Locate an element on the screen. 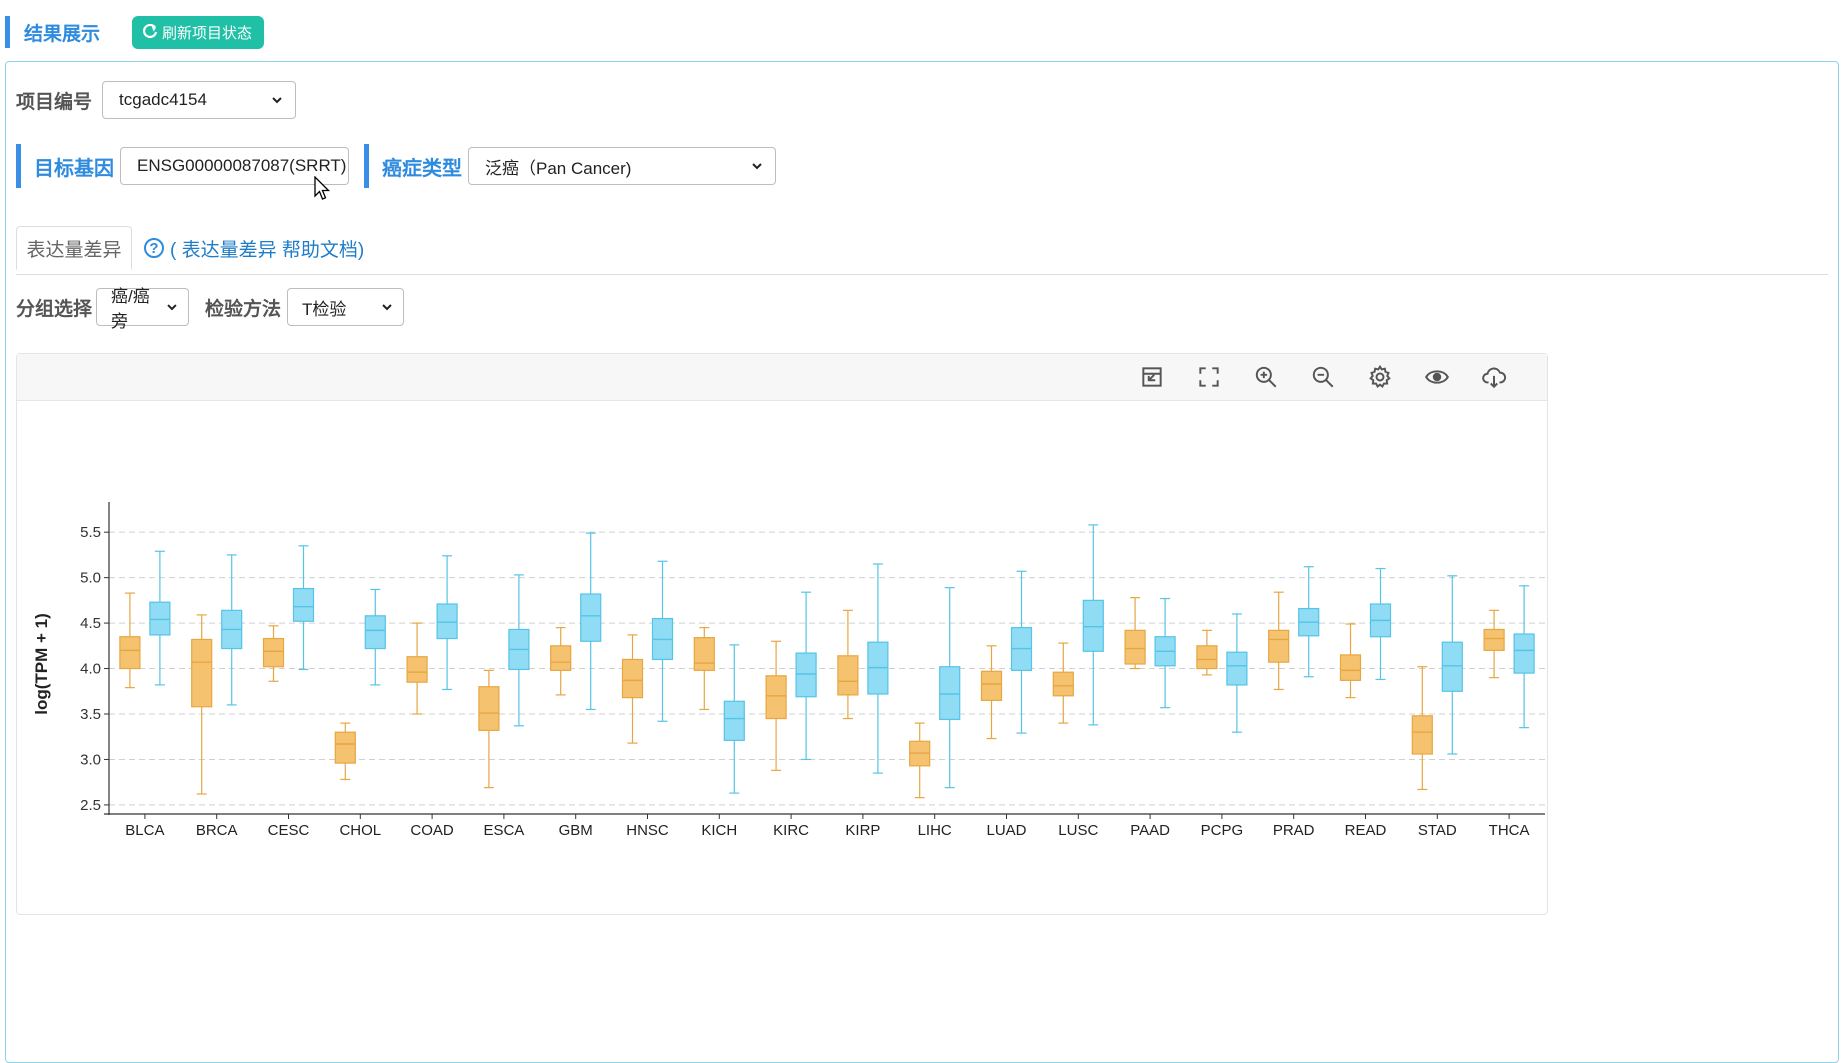  test-select-value: T检验 is located at coordinates (324, 309).